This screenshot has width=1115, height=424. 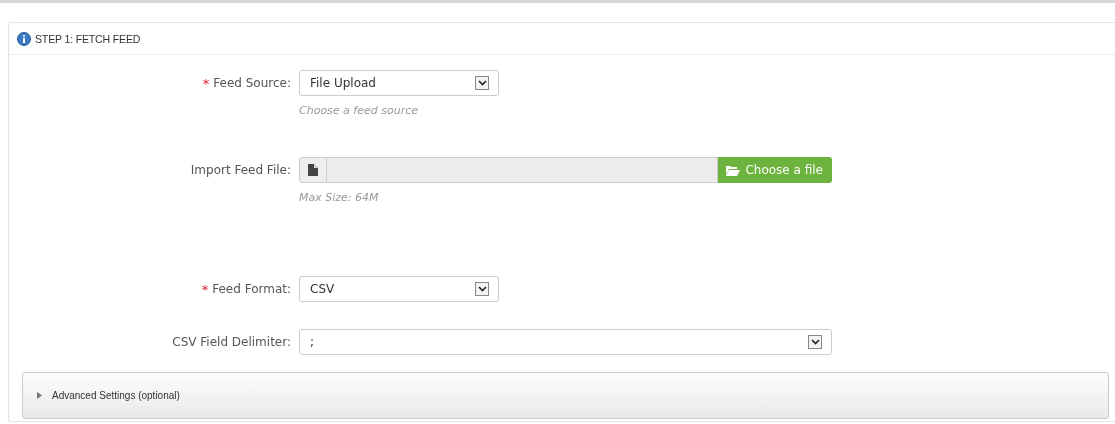 I want to click on advanced-settings-bar: Advanced Settings (optional), so click(x=565, y=395).